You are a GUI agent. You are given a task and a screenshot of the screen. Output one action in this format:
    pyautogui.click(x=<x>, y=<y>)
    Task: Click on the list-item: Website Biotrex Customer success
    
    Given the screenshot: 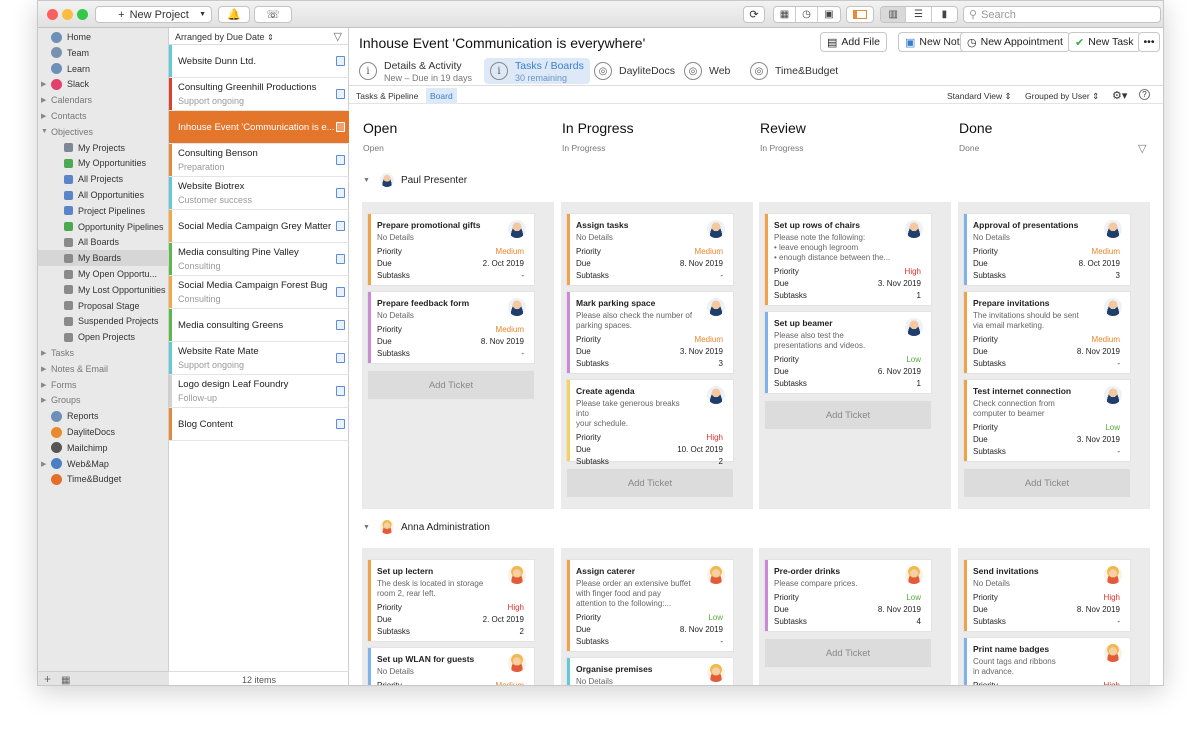 What is the action you would take?
    pyautogui.click(x=259, y=193)
    